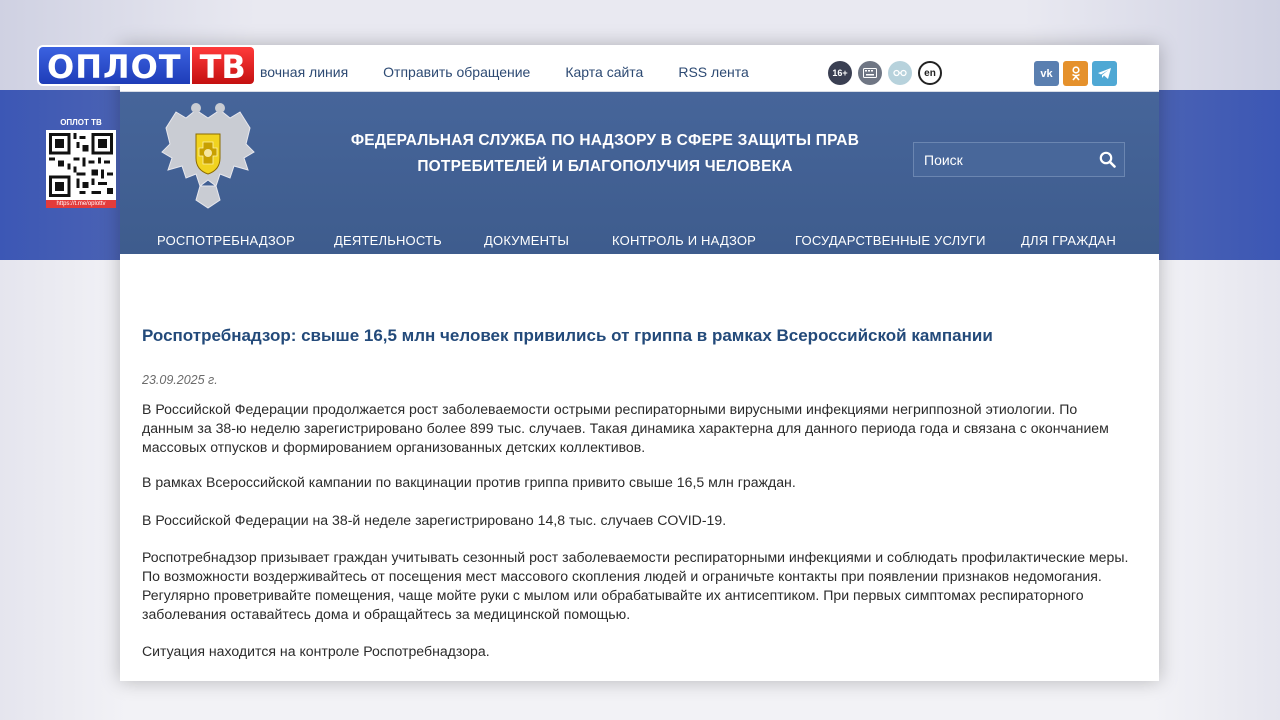 This screenshot has width=1280, height=720. What do you see at coordinates (713, 72) in the screenshot?
I see `top-link-rss: RSS лента` at bounding box center [713, 72].